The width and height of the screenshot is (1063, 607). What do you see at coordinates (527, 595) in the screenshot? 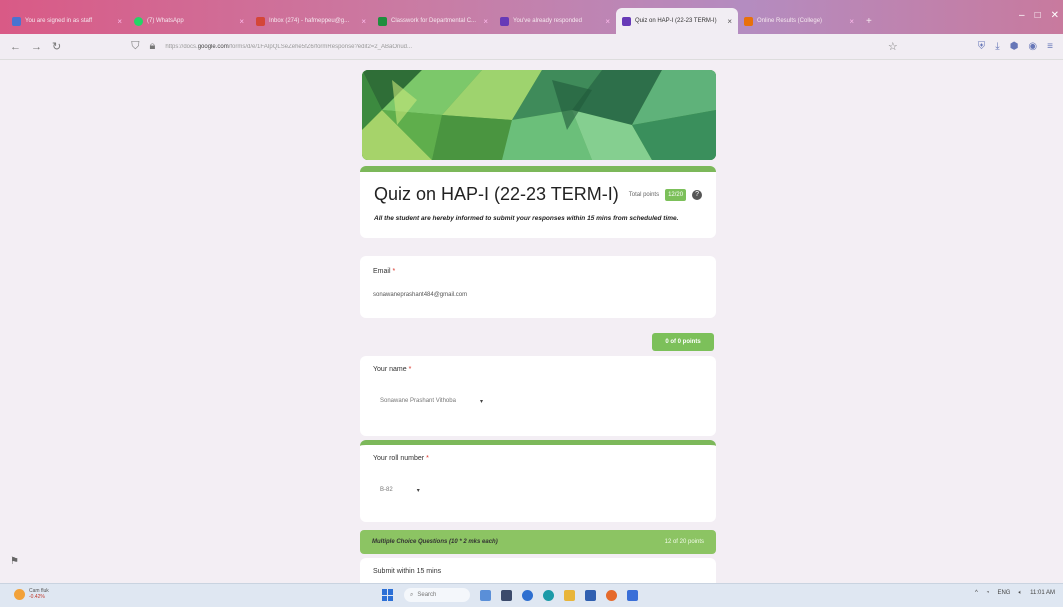
I see `chat-icon` at bounding box center [527, 595].